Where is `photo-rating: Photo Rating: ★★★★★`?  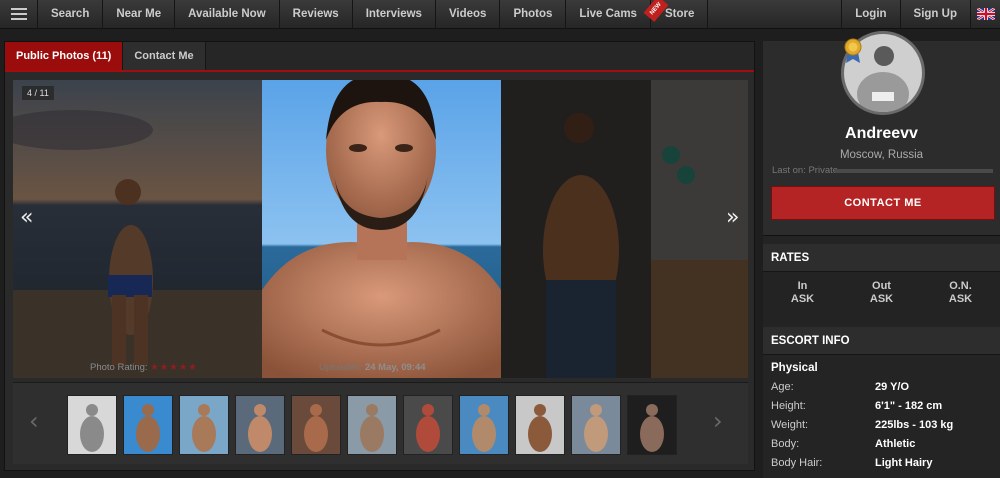 photo-rating: Photo Rating: ★★★★★ is located at coordinates (144, 367).